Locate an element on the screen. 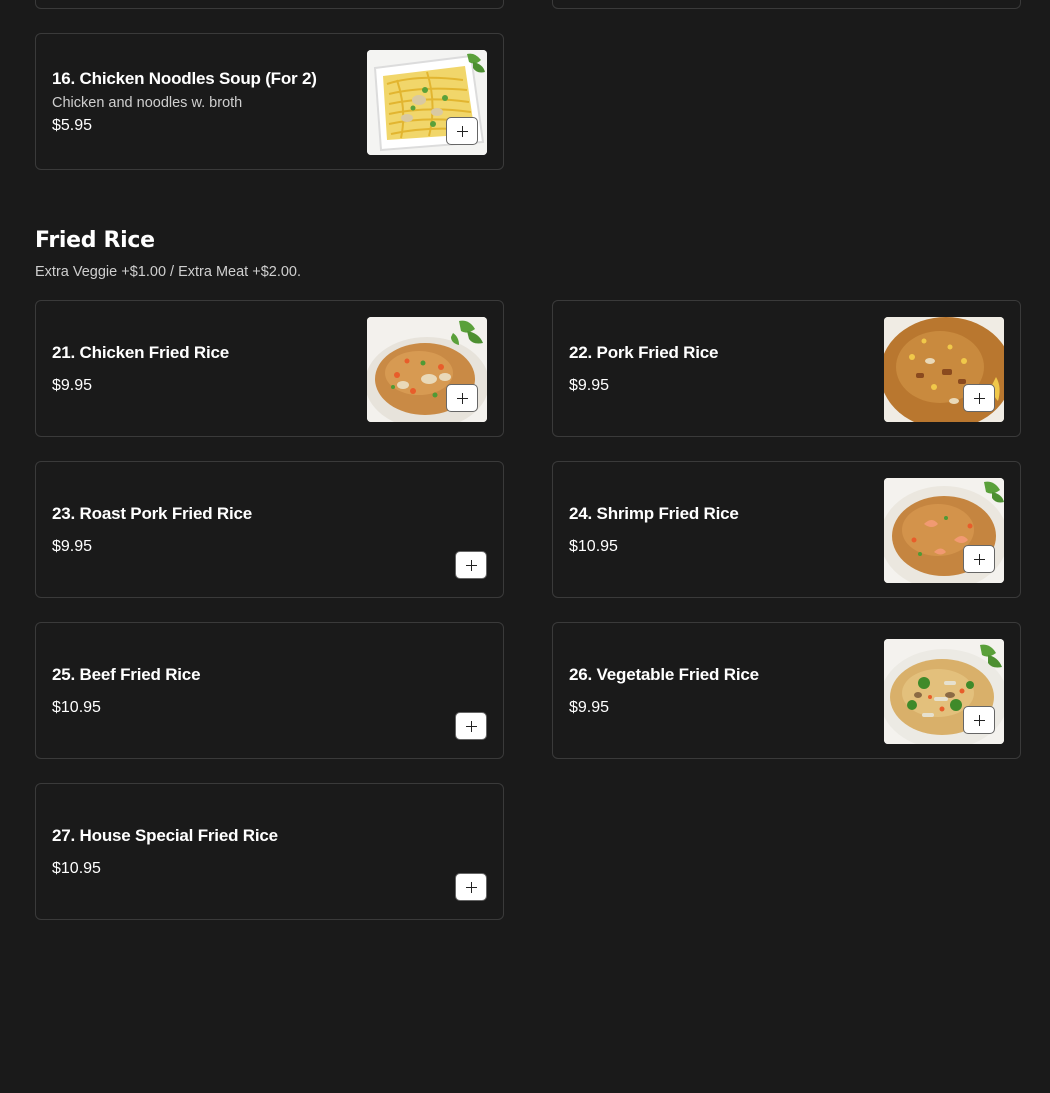 This screenshot has height=1093, width=1050. menu-item-name: 25. Beef Fried Rice is located at coordinates (126, 674).